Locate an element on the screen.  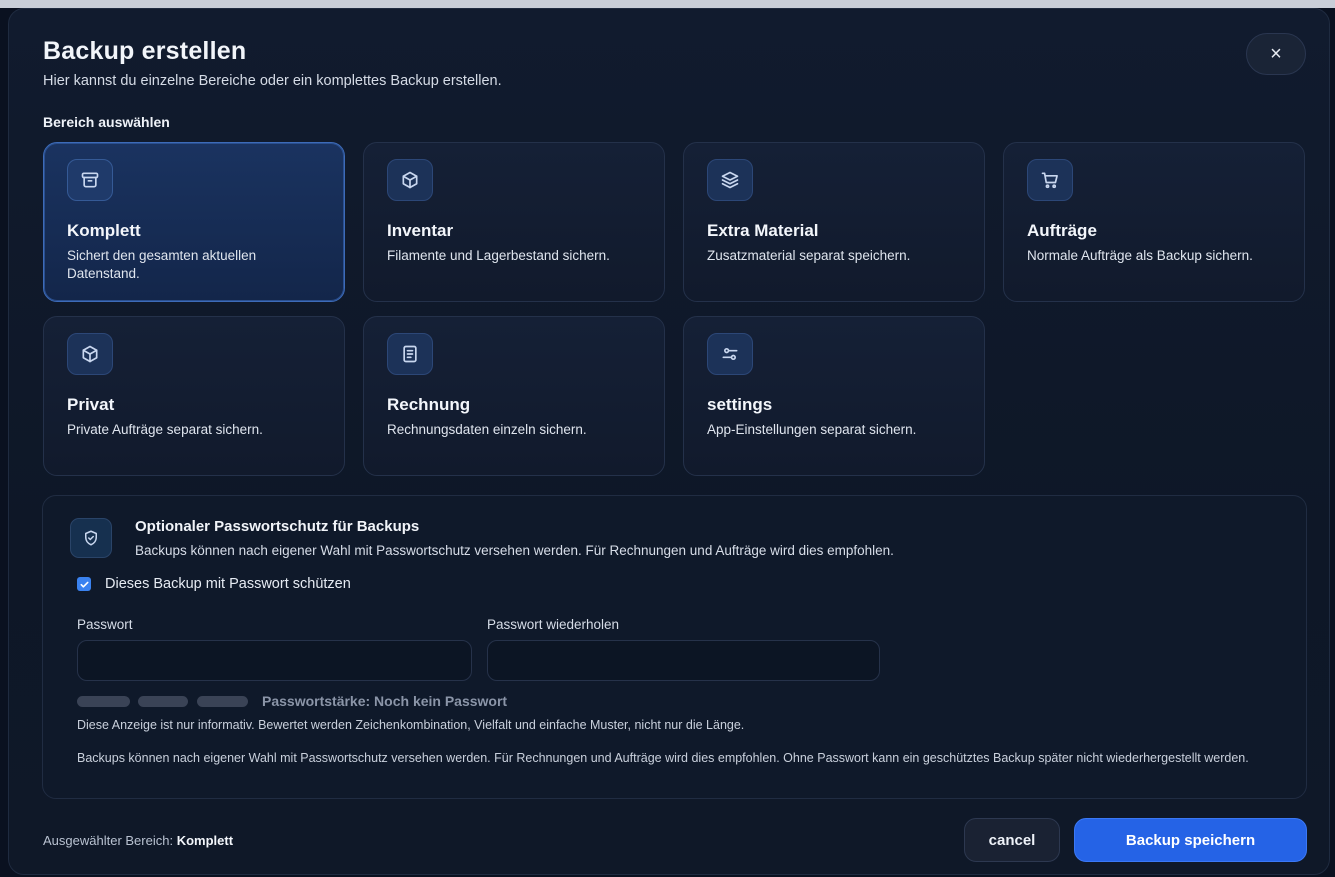
backdrop-strip is located at coordinates (667, 4).